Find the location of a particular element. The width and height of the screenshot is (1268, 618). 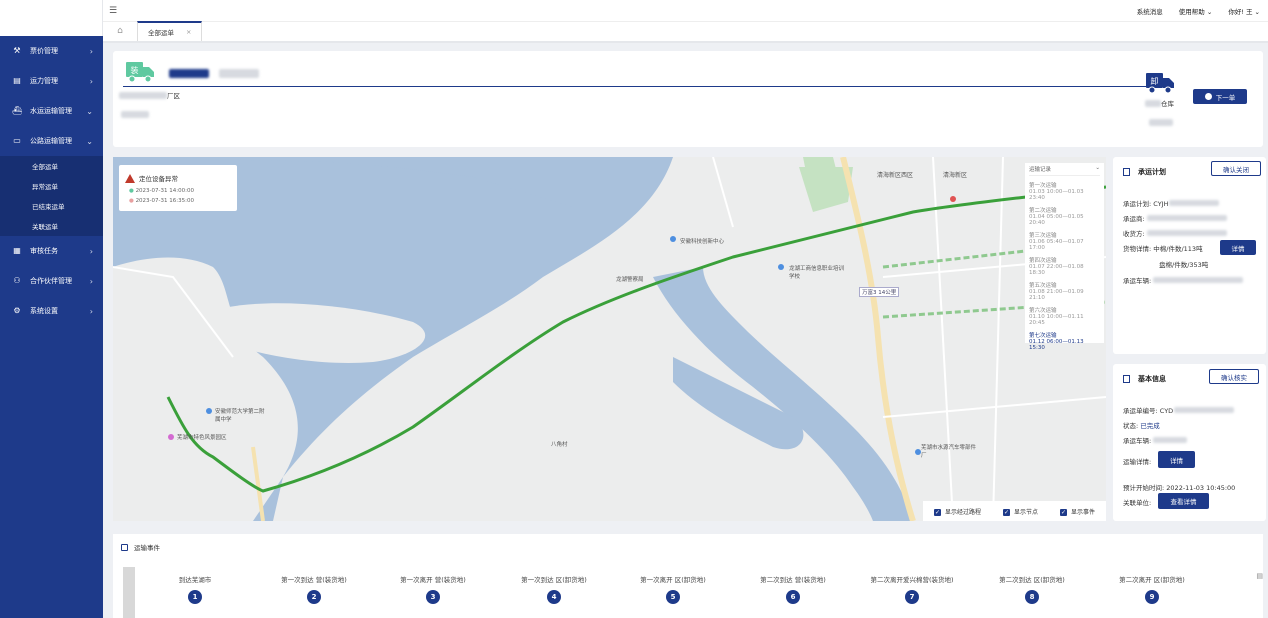

order-vehicle: 承运车辆: is located at coordinates (1155, 440).